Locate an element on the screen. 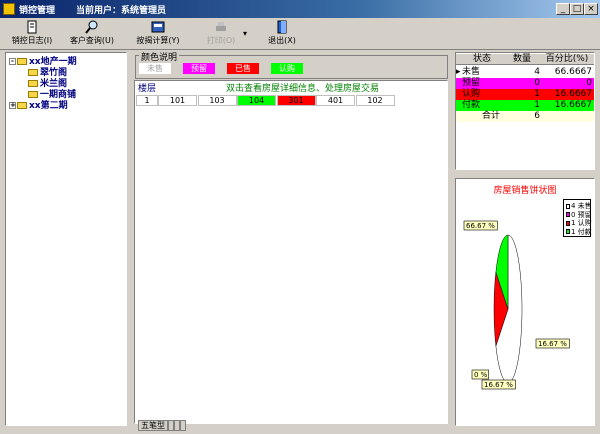 Image resolution: width=600 pixels, height=434 pixels. tree-node-label: xx第二期 is located at coordinates (48, 106).